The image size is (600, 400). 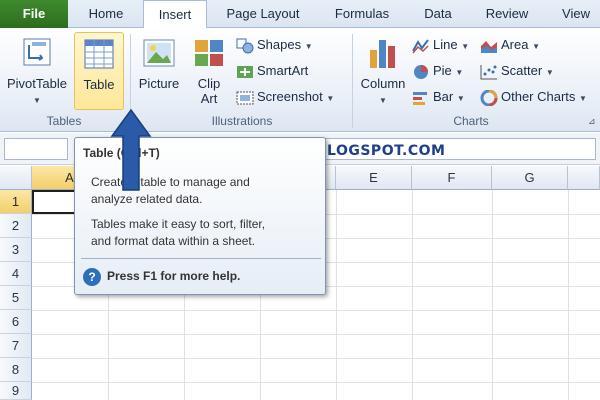 What do you see at coordinates (131, 149) in the screenshot?
I see `arrow-pointer-icon` at bounding box center [131, 149].